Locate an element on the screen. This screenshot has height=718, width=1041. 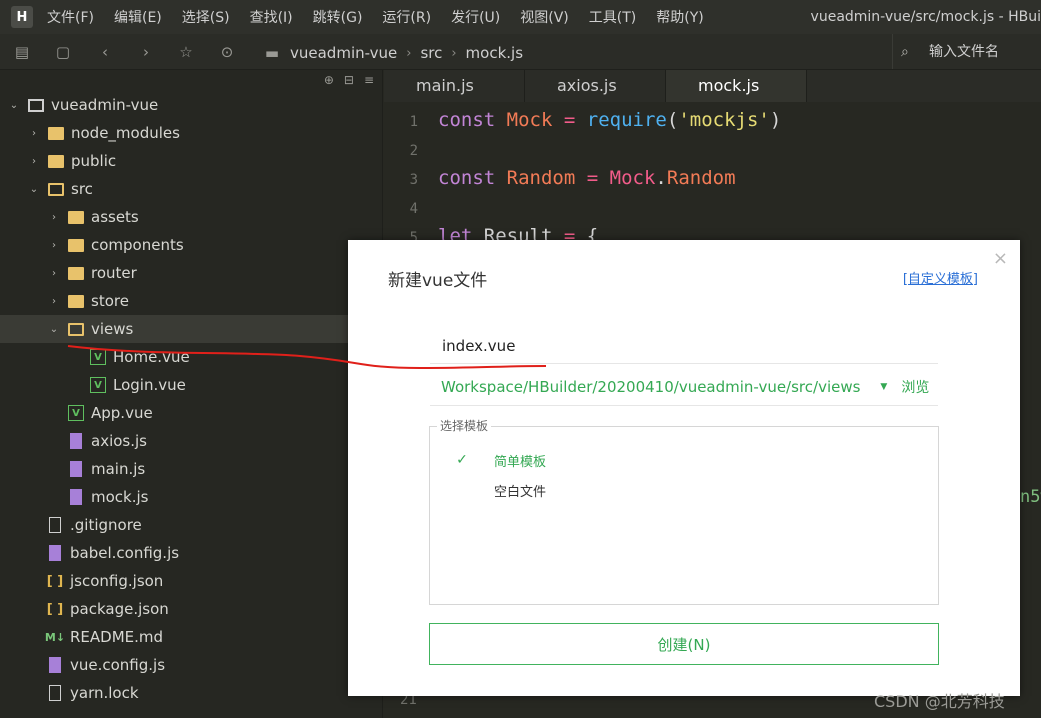
tree-item-label: .gitignore is located at coordinates (106, 525).